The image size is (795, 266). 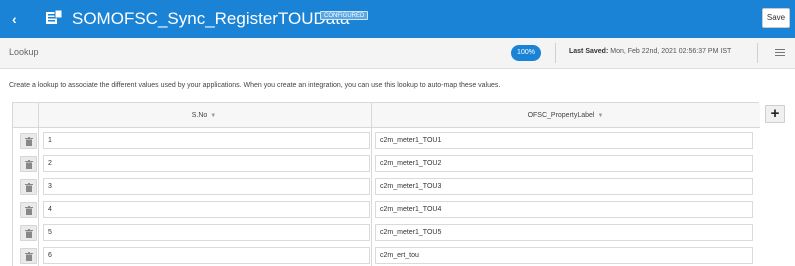 I want to click on lookup-icon, so click(x=54, y=16).